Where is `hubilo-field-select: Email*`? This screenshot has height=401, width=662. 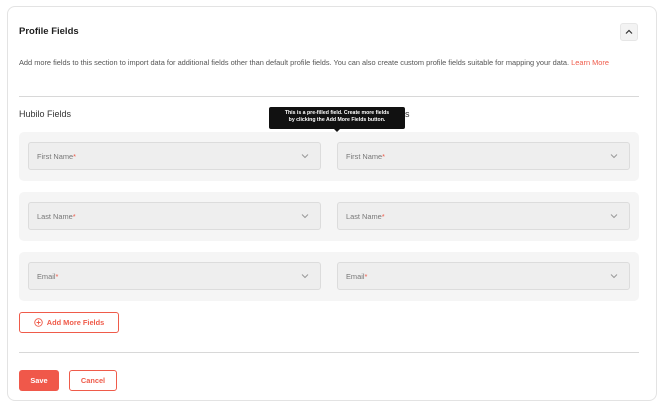
hubilo-field-select: Email* is located at coordinates (174, 276).